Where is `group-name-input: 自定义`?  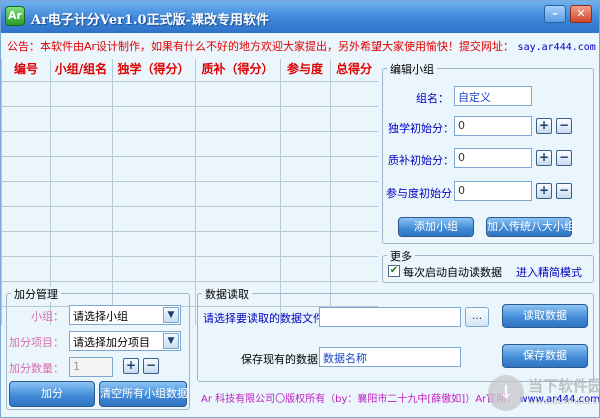
group-name-input: 自定义 is located at coordinates (493, 96).